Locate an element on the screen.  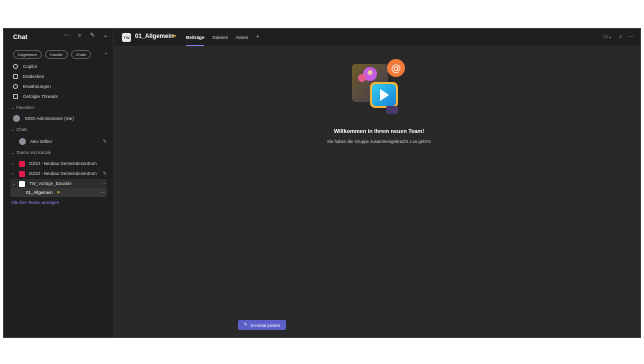
chat-item-label: Alex Wilber is located at coordinates (41, 141).